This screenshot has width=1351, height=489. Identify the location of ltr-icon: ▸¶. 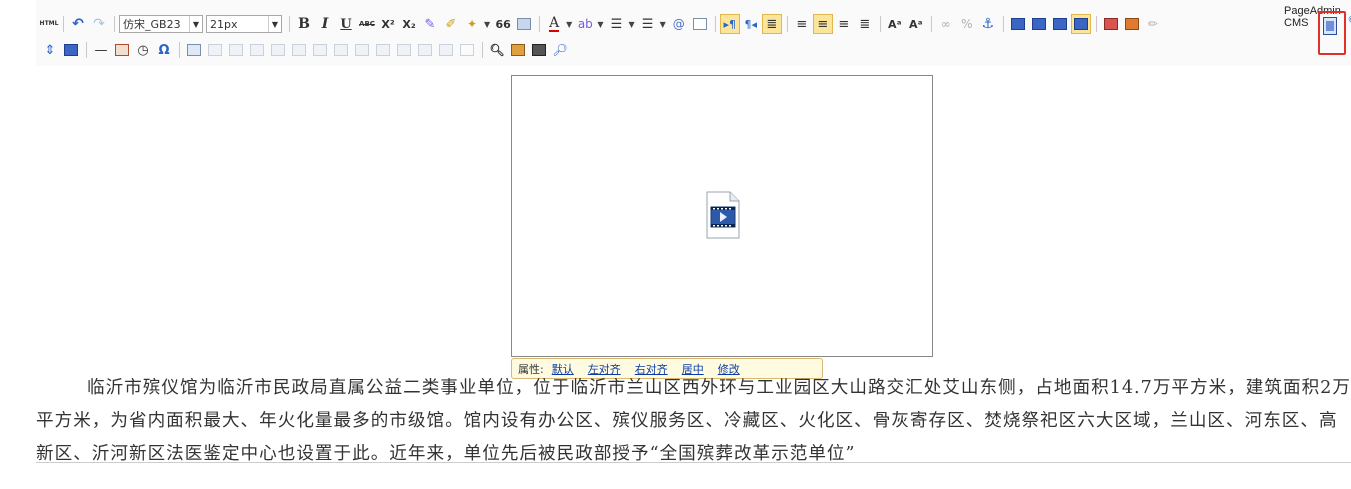
(730, 24).